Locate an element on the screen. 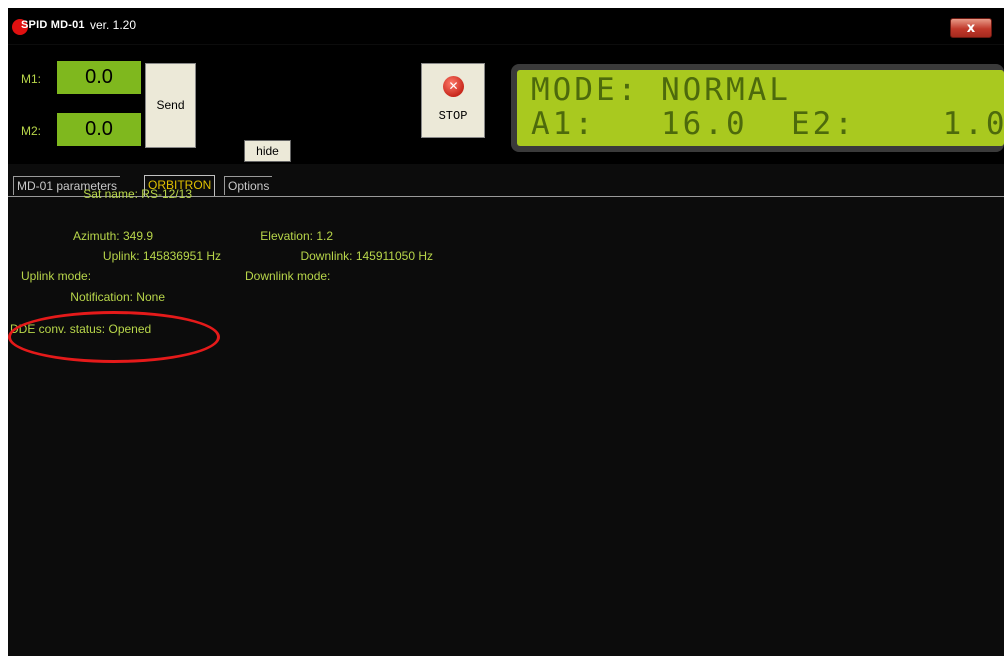  app-brand: SPID MD-01 is located at coordinates (53, 25).